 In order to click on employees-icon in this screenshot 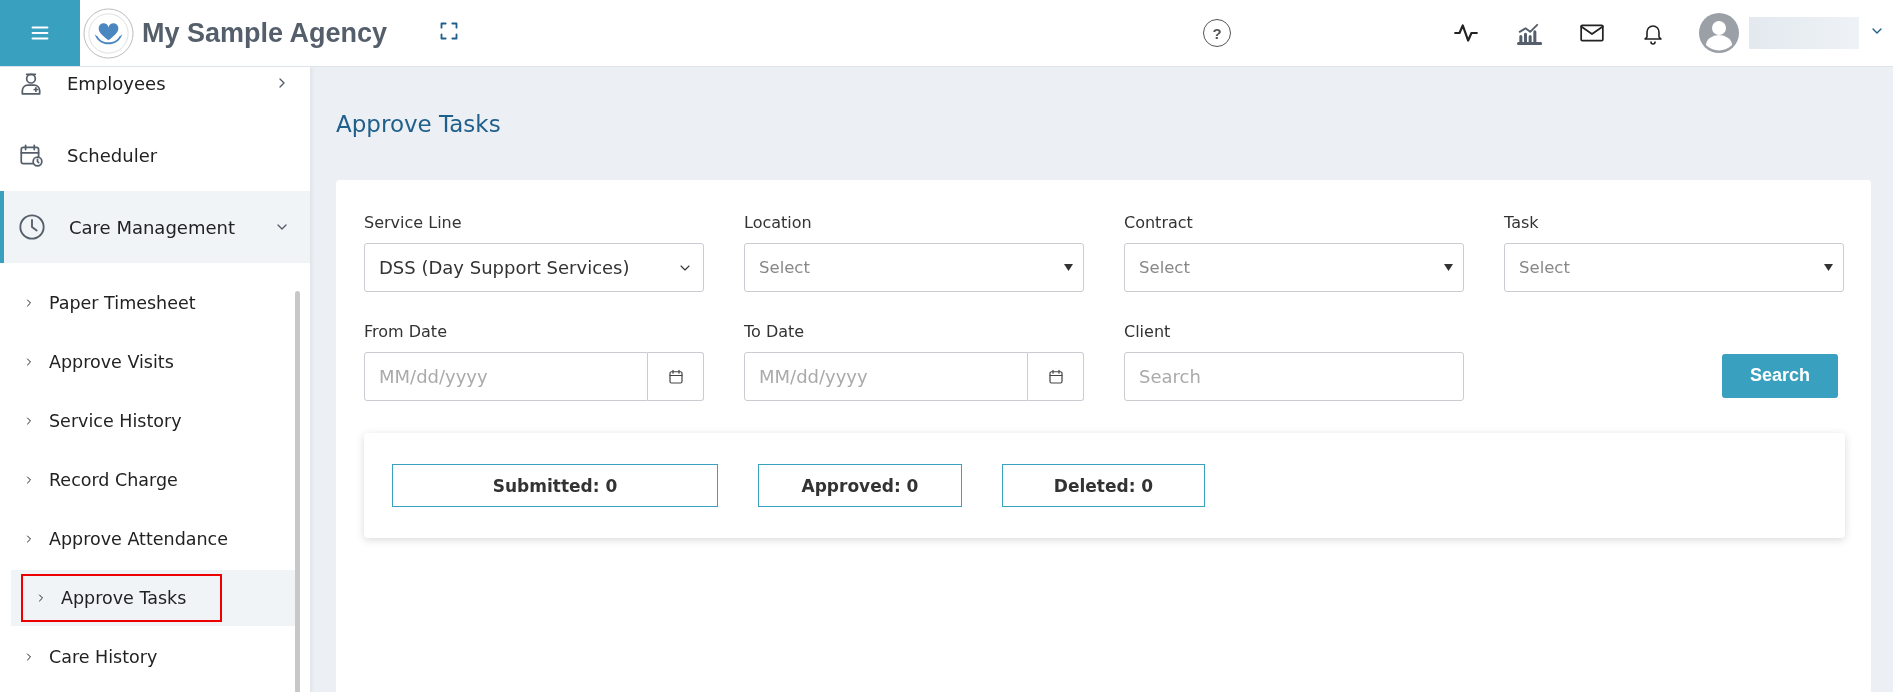, I will do `click(31, 83)`.